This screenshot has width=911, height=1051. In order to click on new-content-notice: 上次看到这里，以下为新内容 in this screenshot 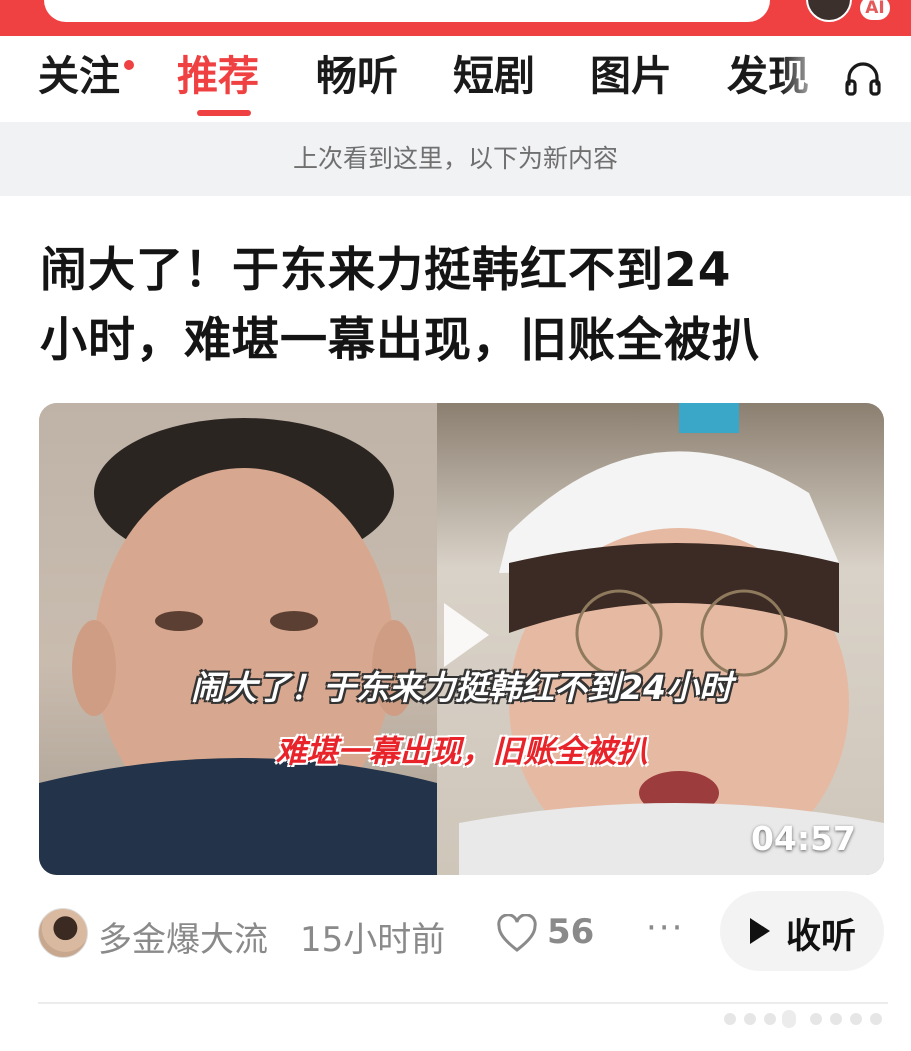, I will do `click(455, 159)`.